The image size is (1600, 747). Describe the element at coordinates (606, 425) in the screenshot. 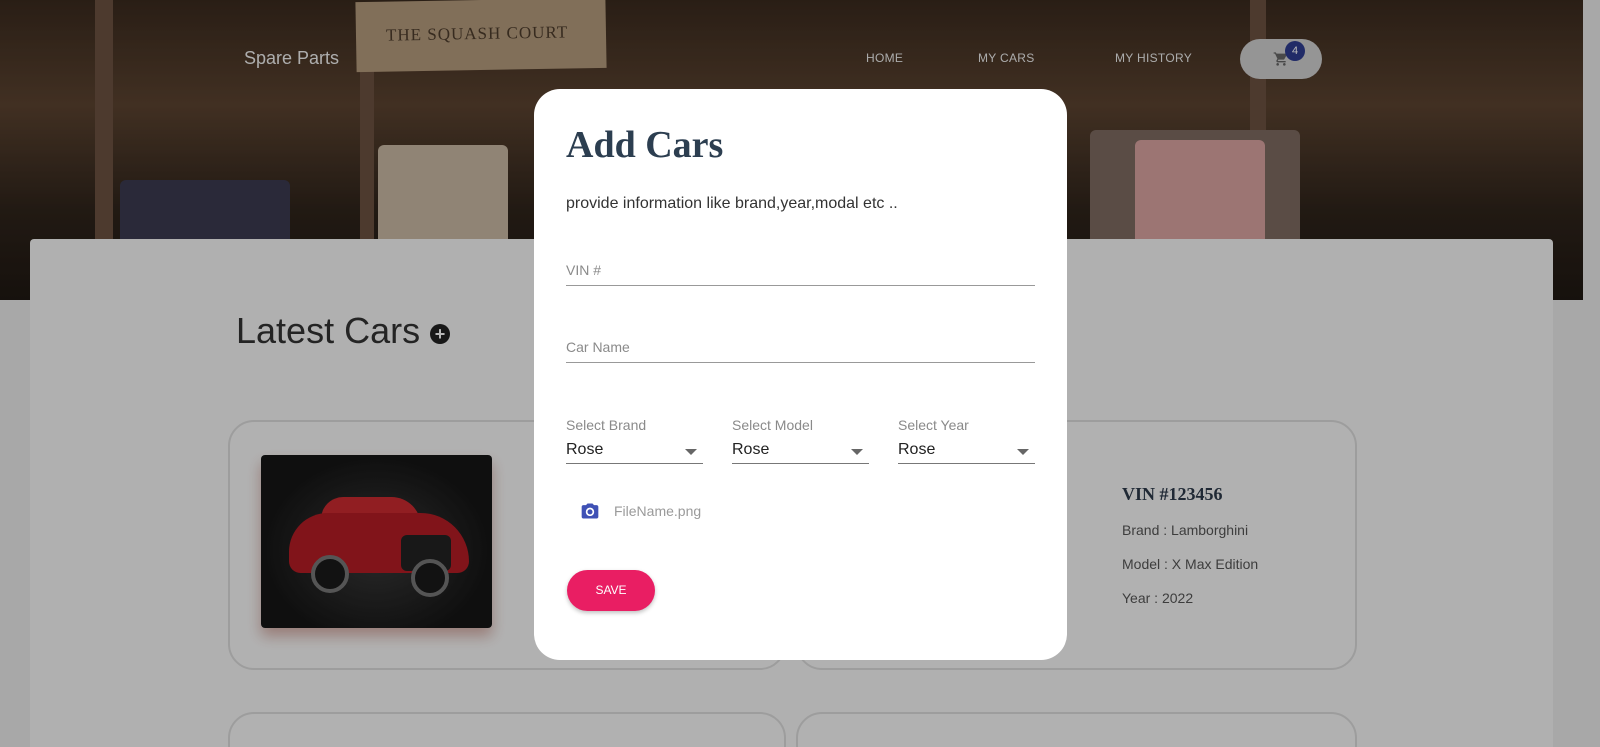

I see `brand-select-label: Select Brand` at that location.